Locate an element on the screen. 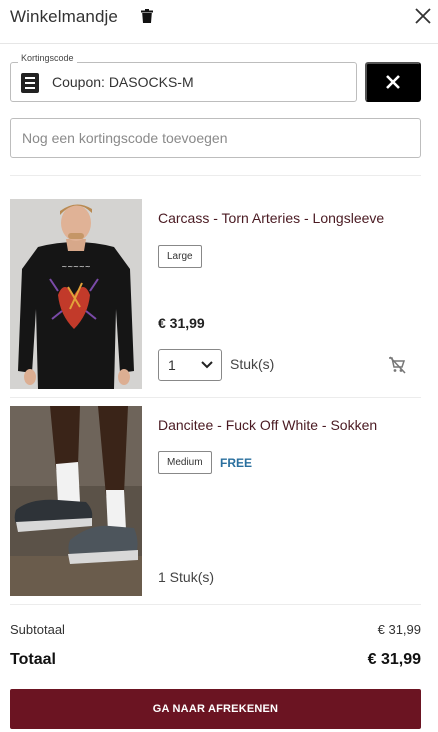 The image size is (438, 732). coupon-value: Coupon: DASOCKS-M is located at coordinates (123, 82).